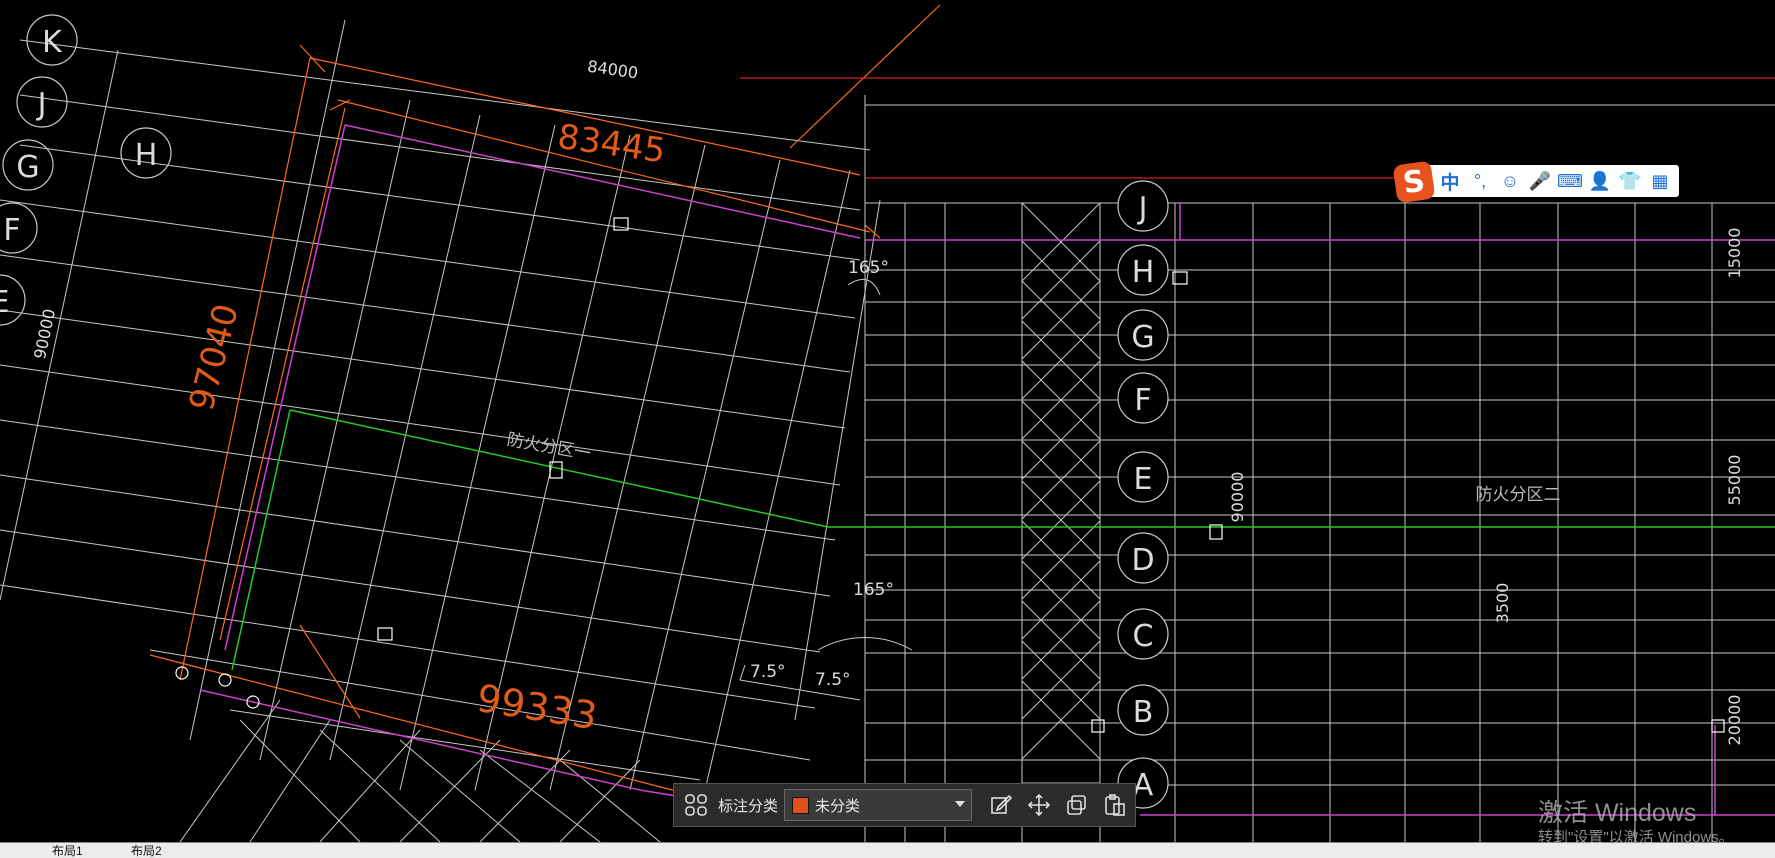 The image size is (1775, 858). I want to click on edit-icon, so click(1001, 805).